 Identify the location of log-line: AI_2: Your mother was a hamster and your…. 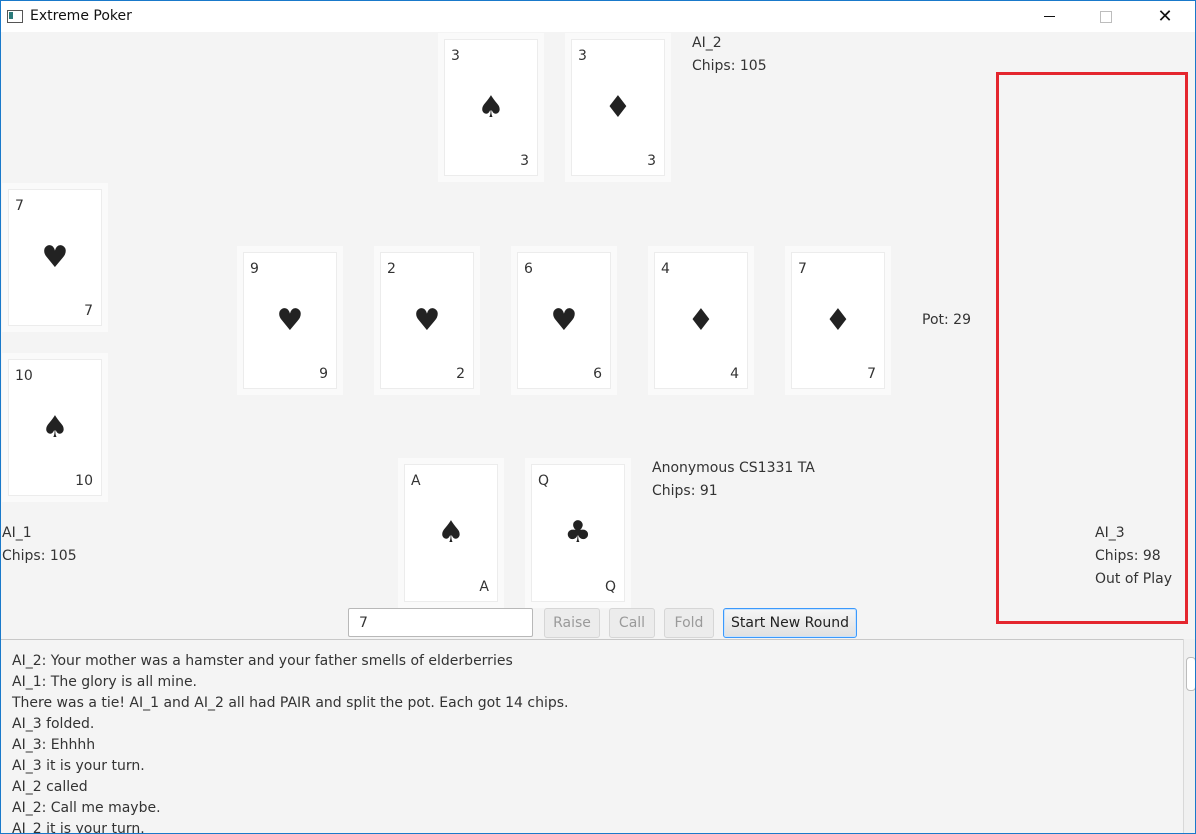
(262, 661).